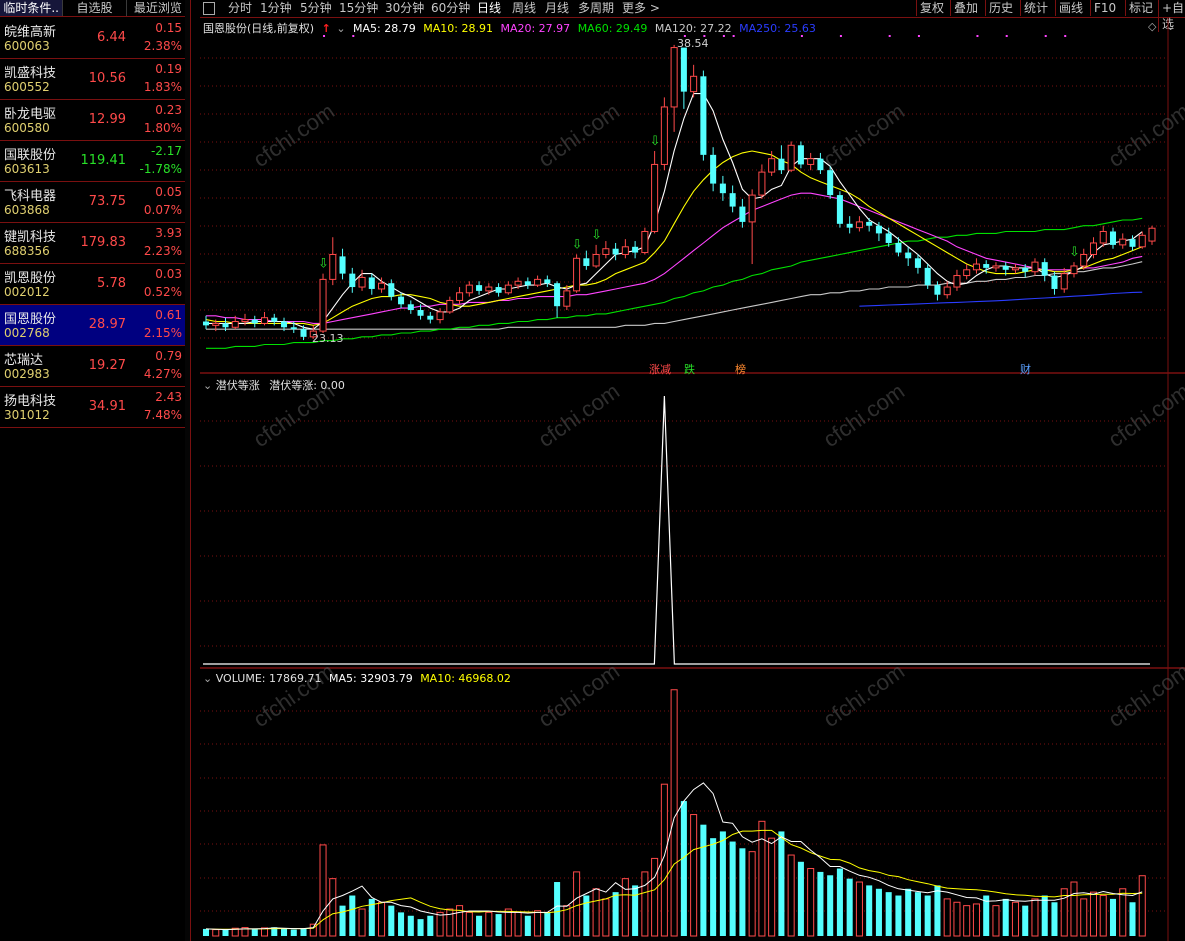  What do you see at coordinates (92, 79) in the screenshot?
I see `stock-row: 凯盛科技 600552 10.56 0.19 1.83%` at bounding box center [92, 79].